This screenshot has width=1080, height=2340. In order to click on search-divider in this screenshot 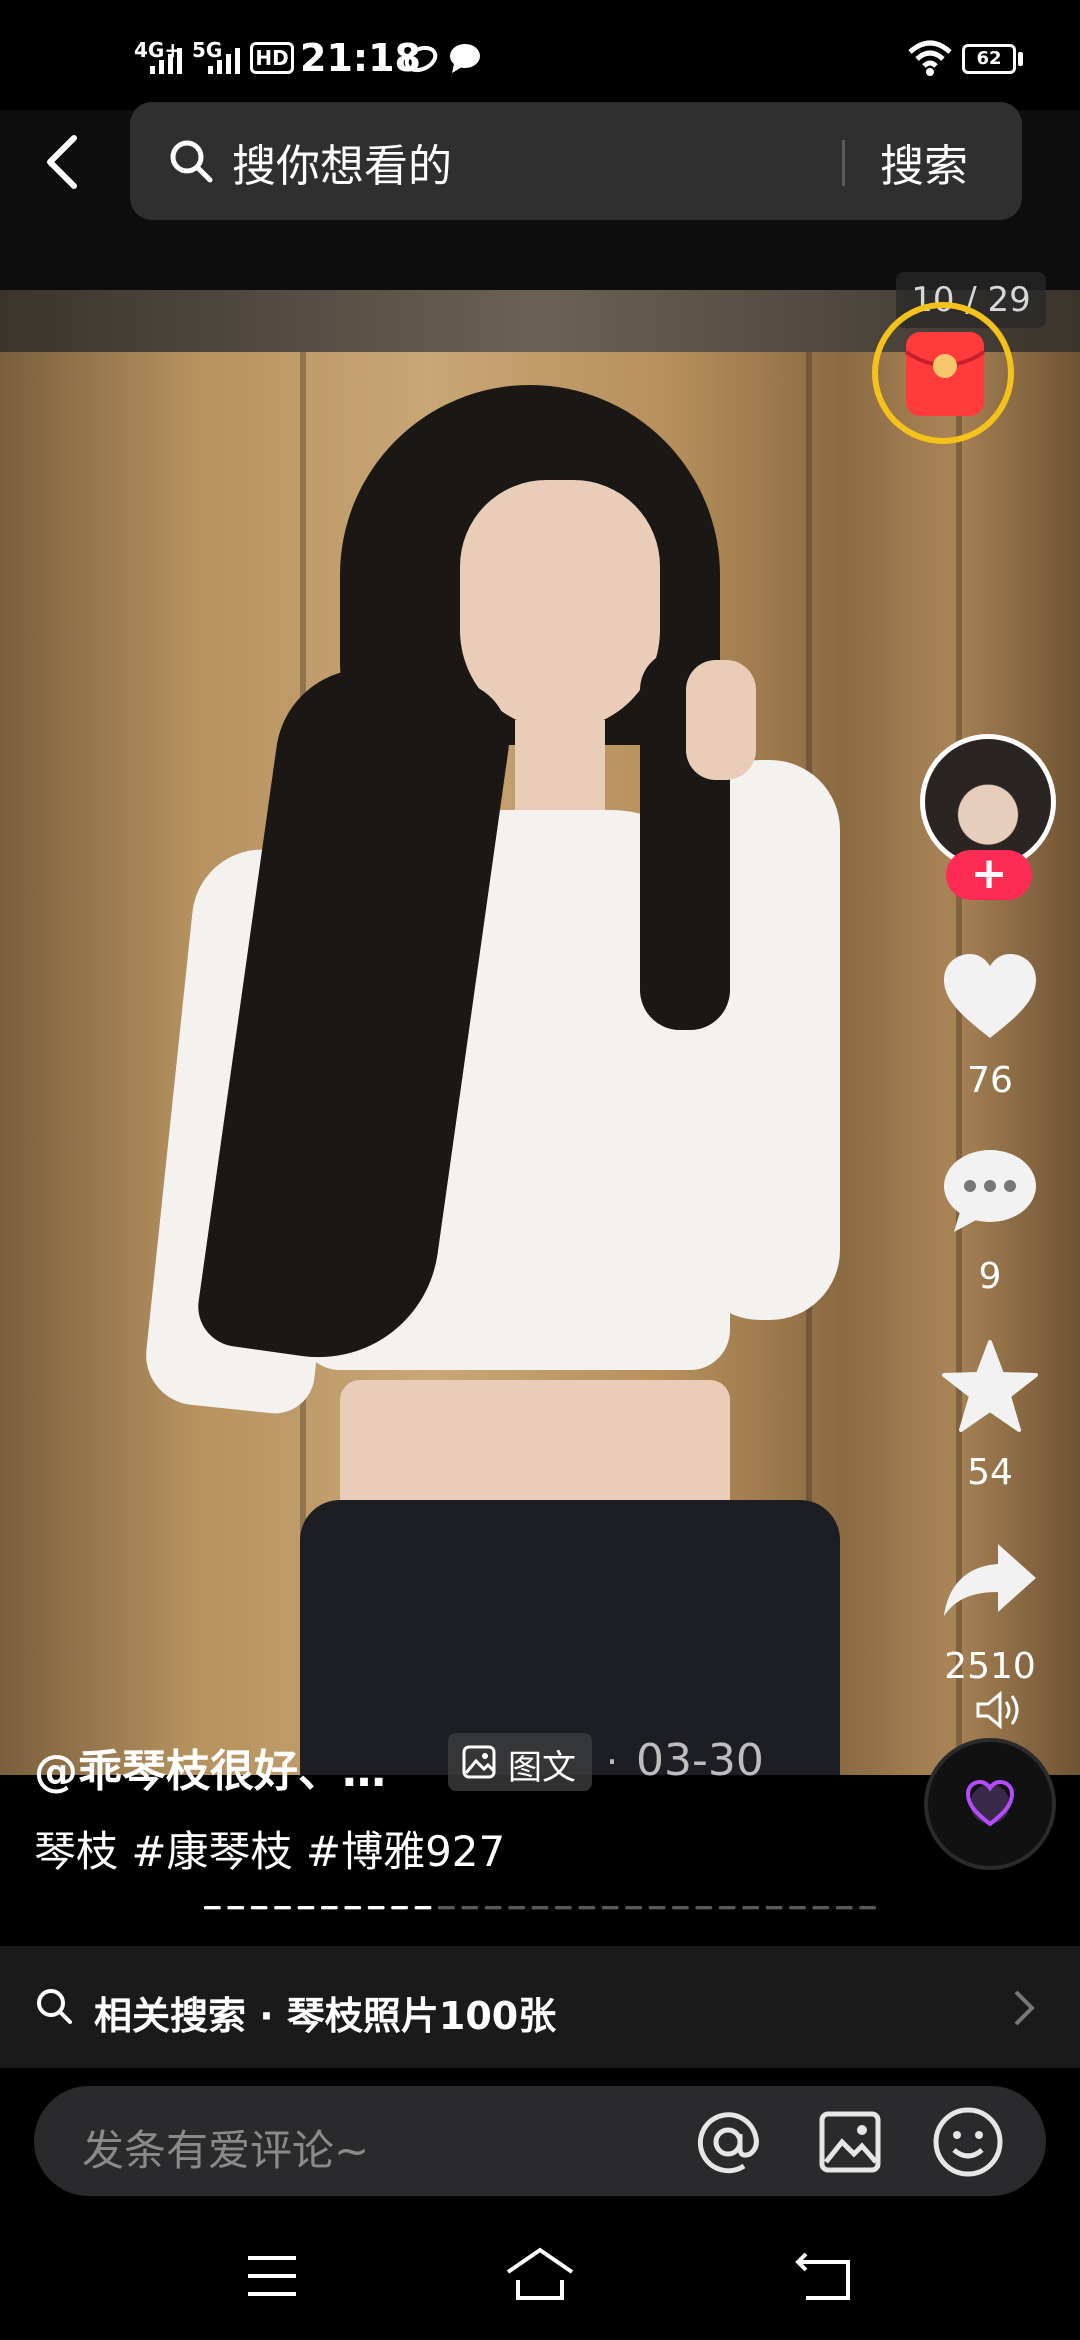, I will do `click(843, 163)`.